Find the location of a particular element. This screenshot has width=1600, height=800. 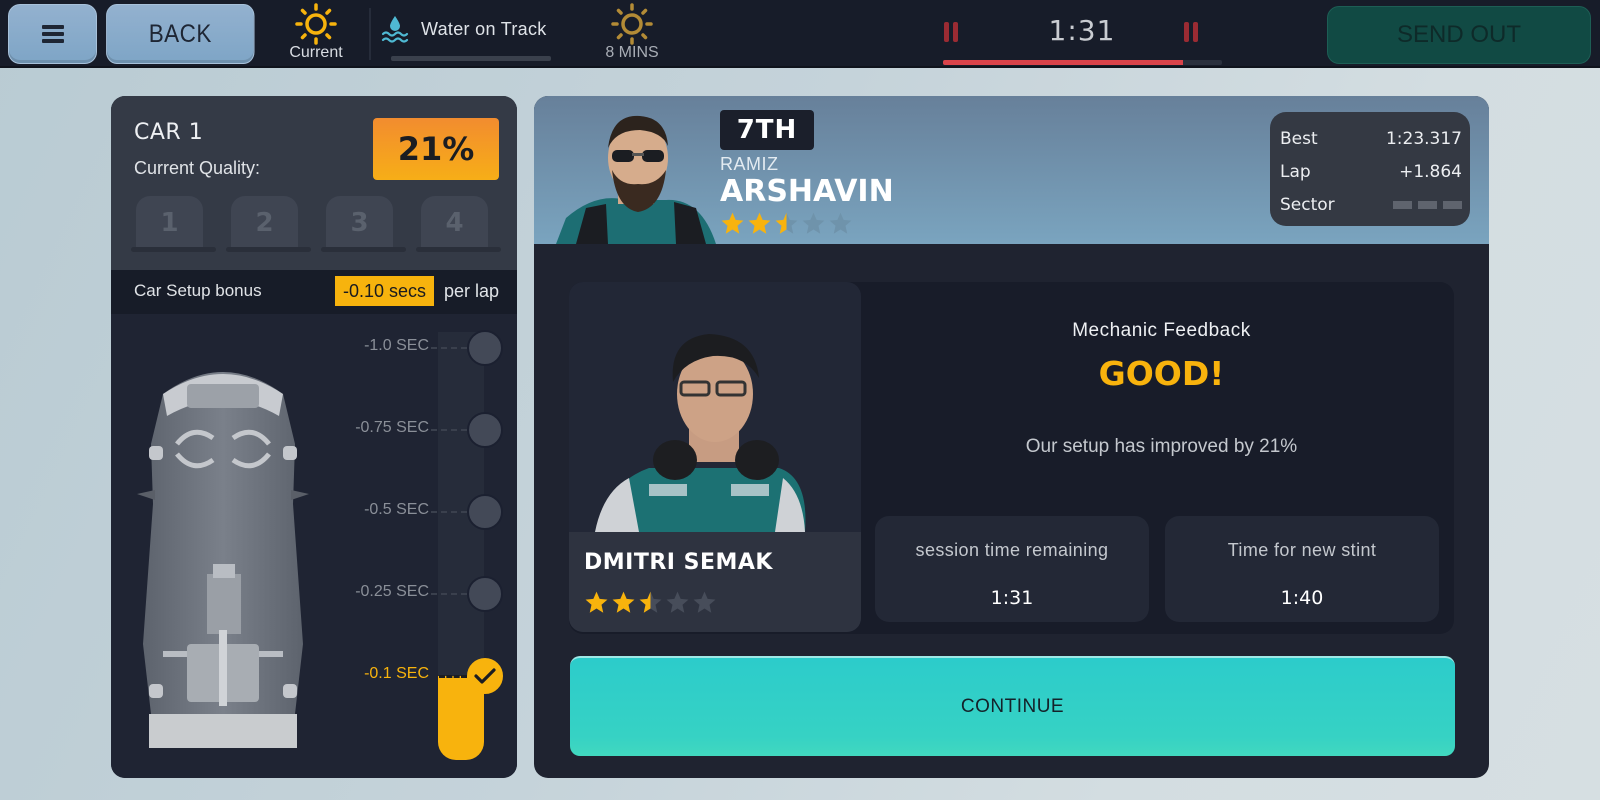

best-lap-row: Best 1:23.317 is located at coordinates (1371, 138).